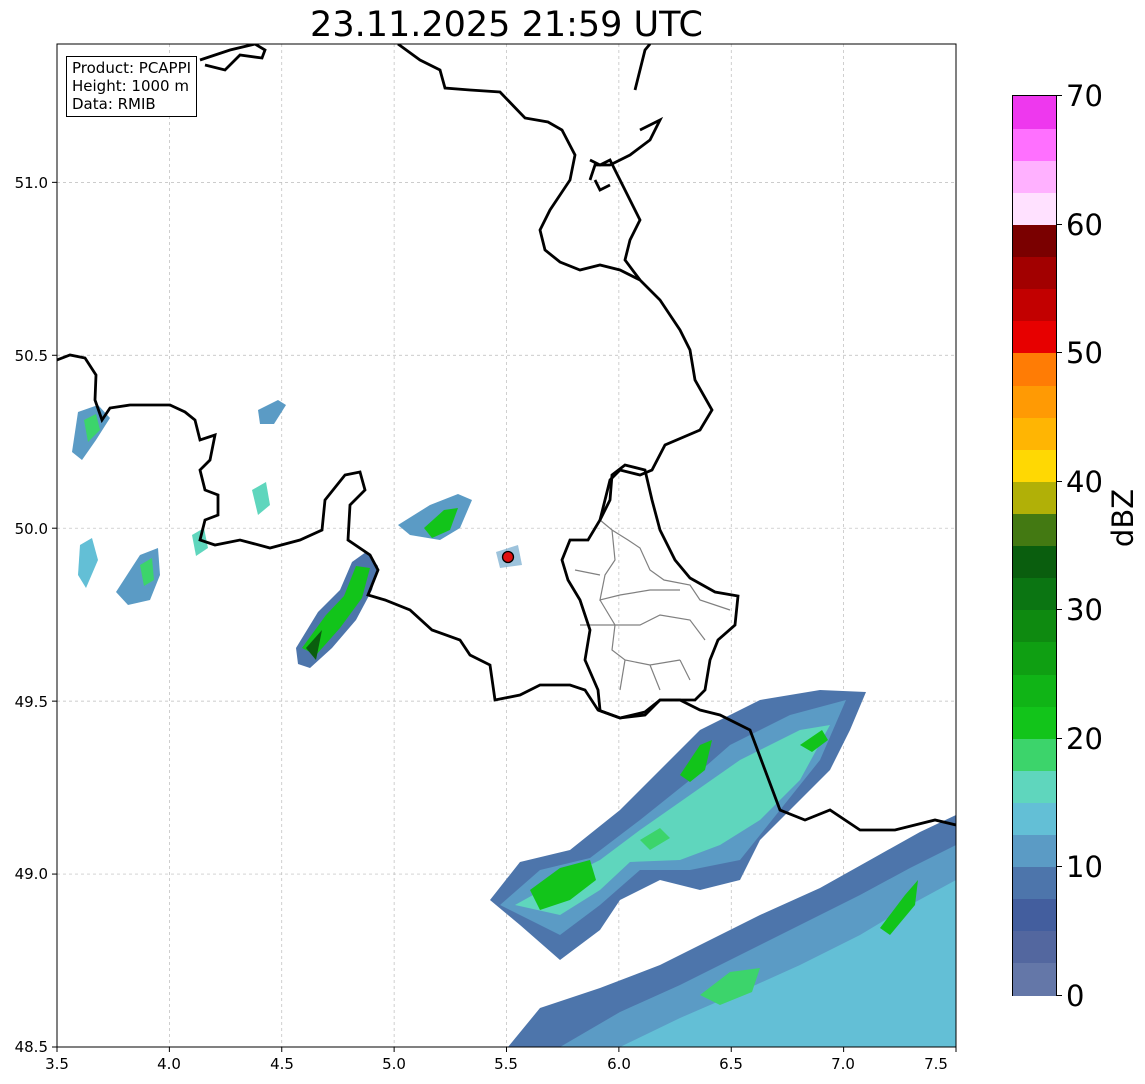 The image size is (1145, 1084). What do you see at coordinates (282, 1064) in the screenshot?
I see `x-tick-label: 4.5` at bounding box center [282, 1064].